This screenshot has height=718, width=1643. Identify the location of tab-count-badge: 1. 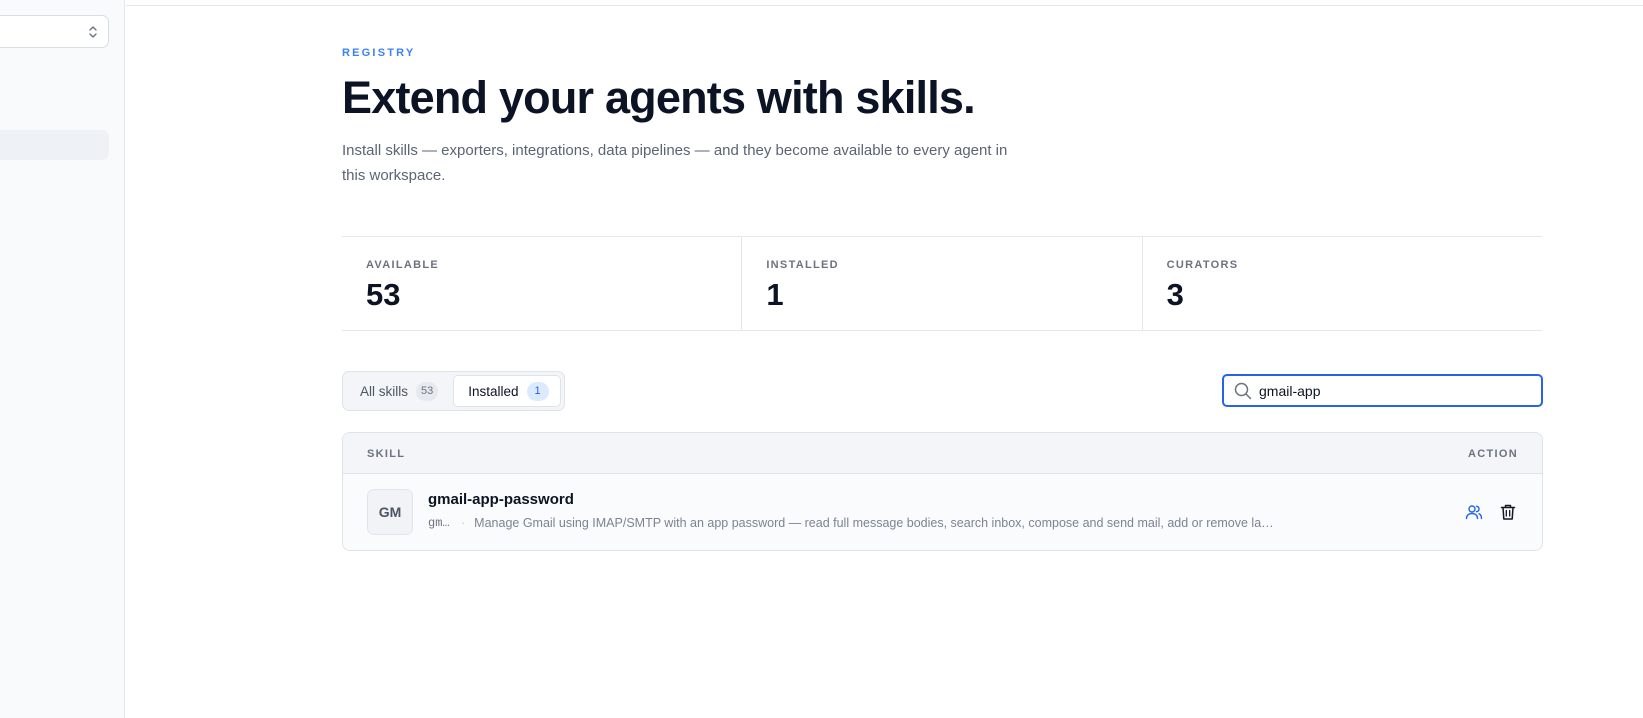
(537, 391).